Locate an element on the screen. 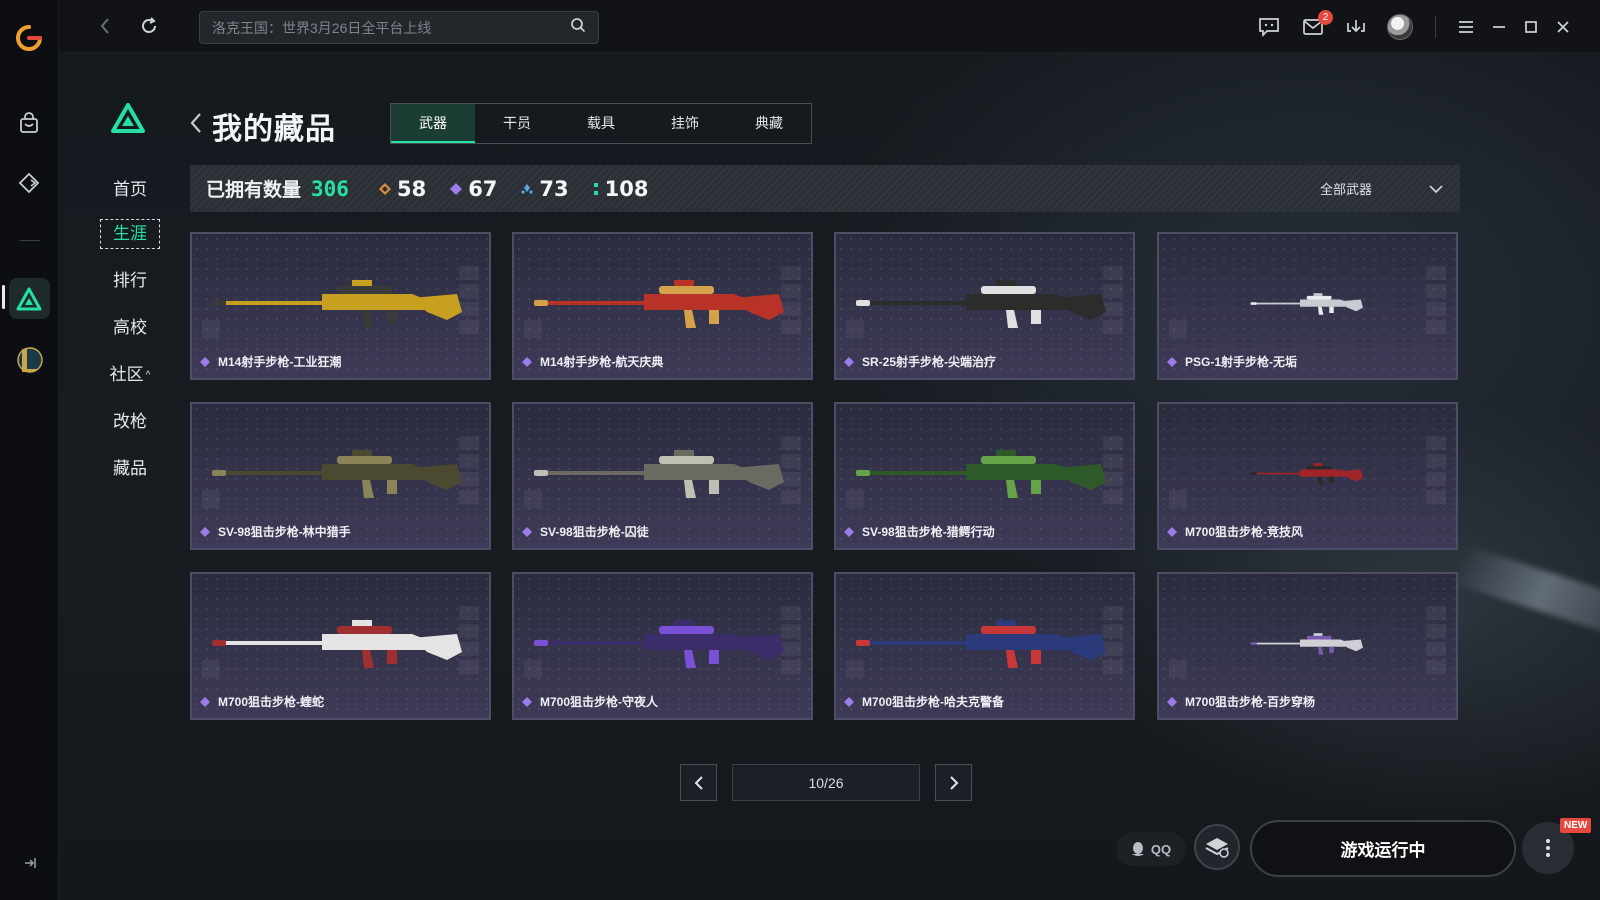 This screenshot has height=900, width=1600. back-icon is located at coordinates (105, 26).